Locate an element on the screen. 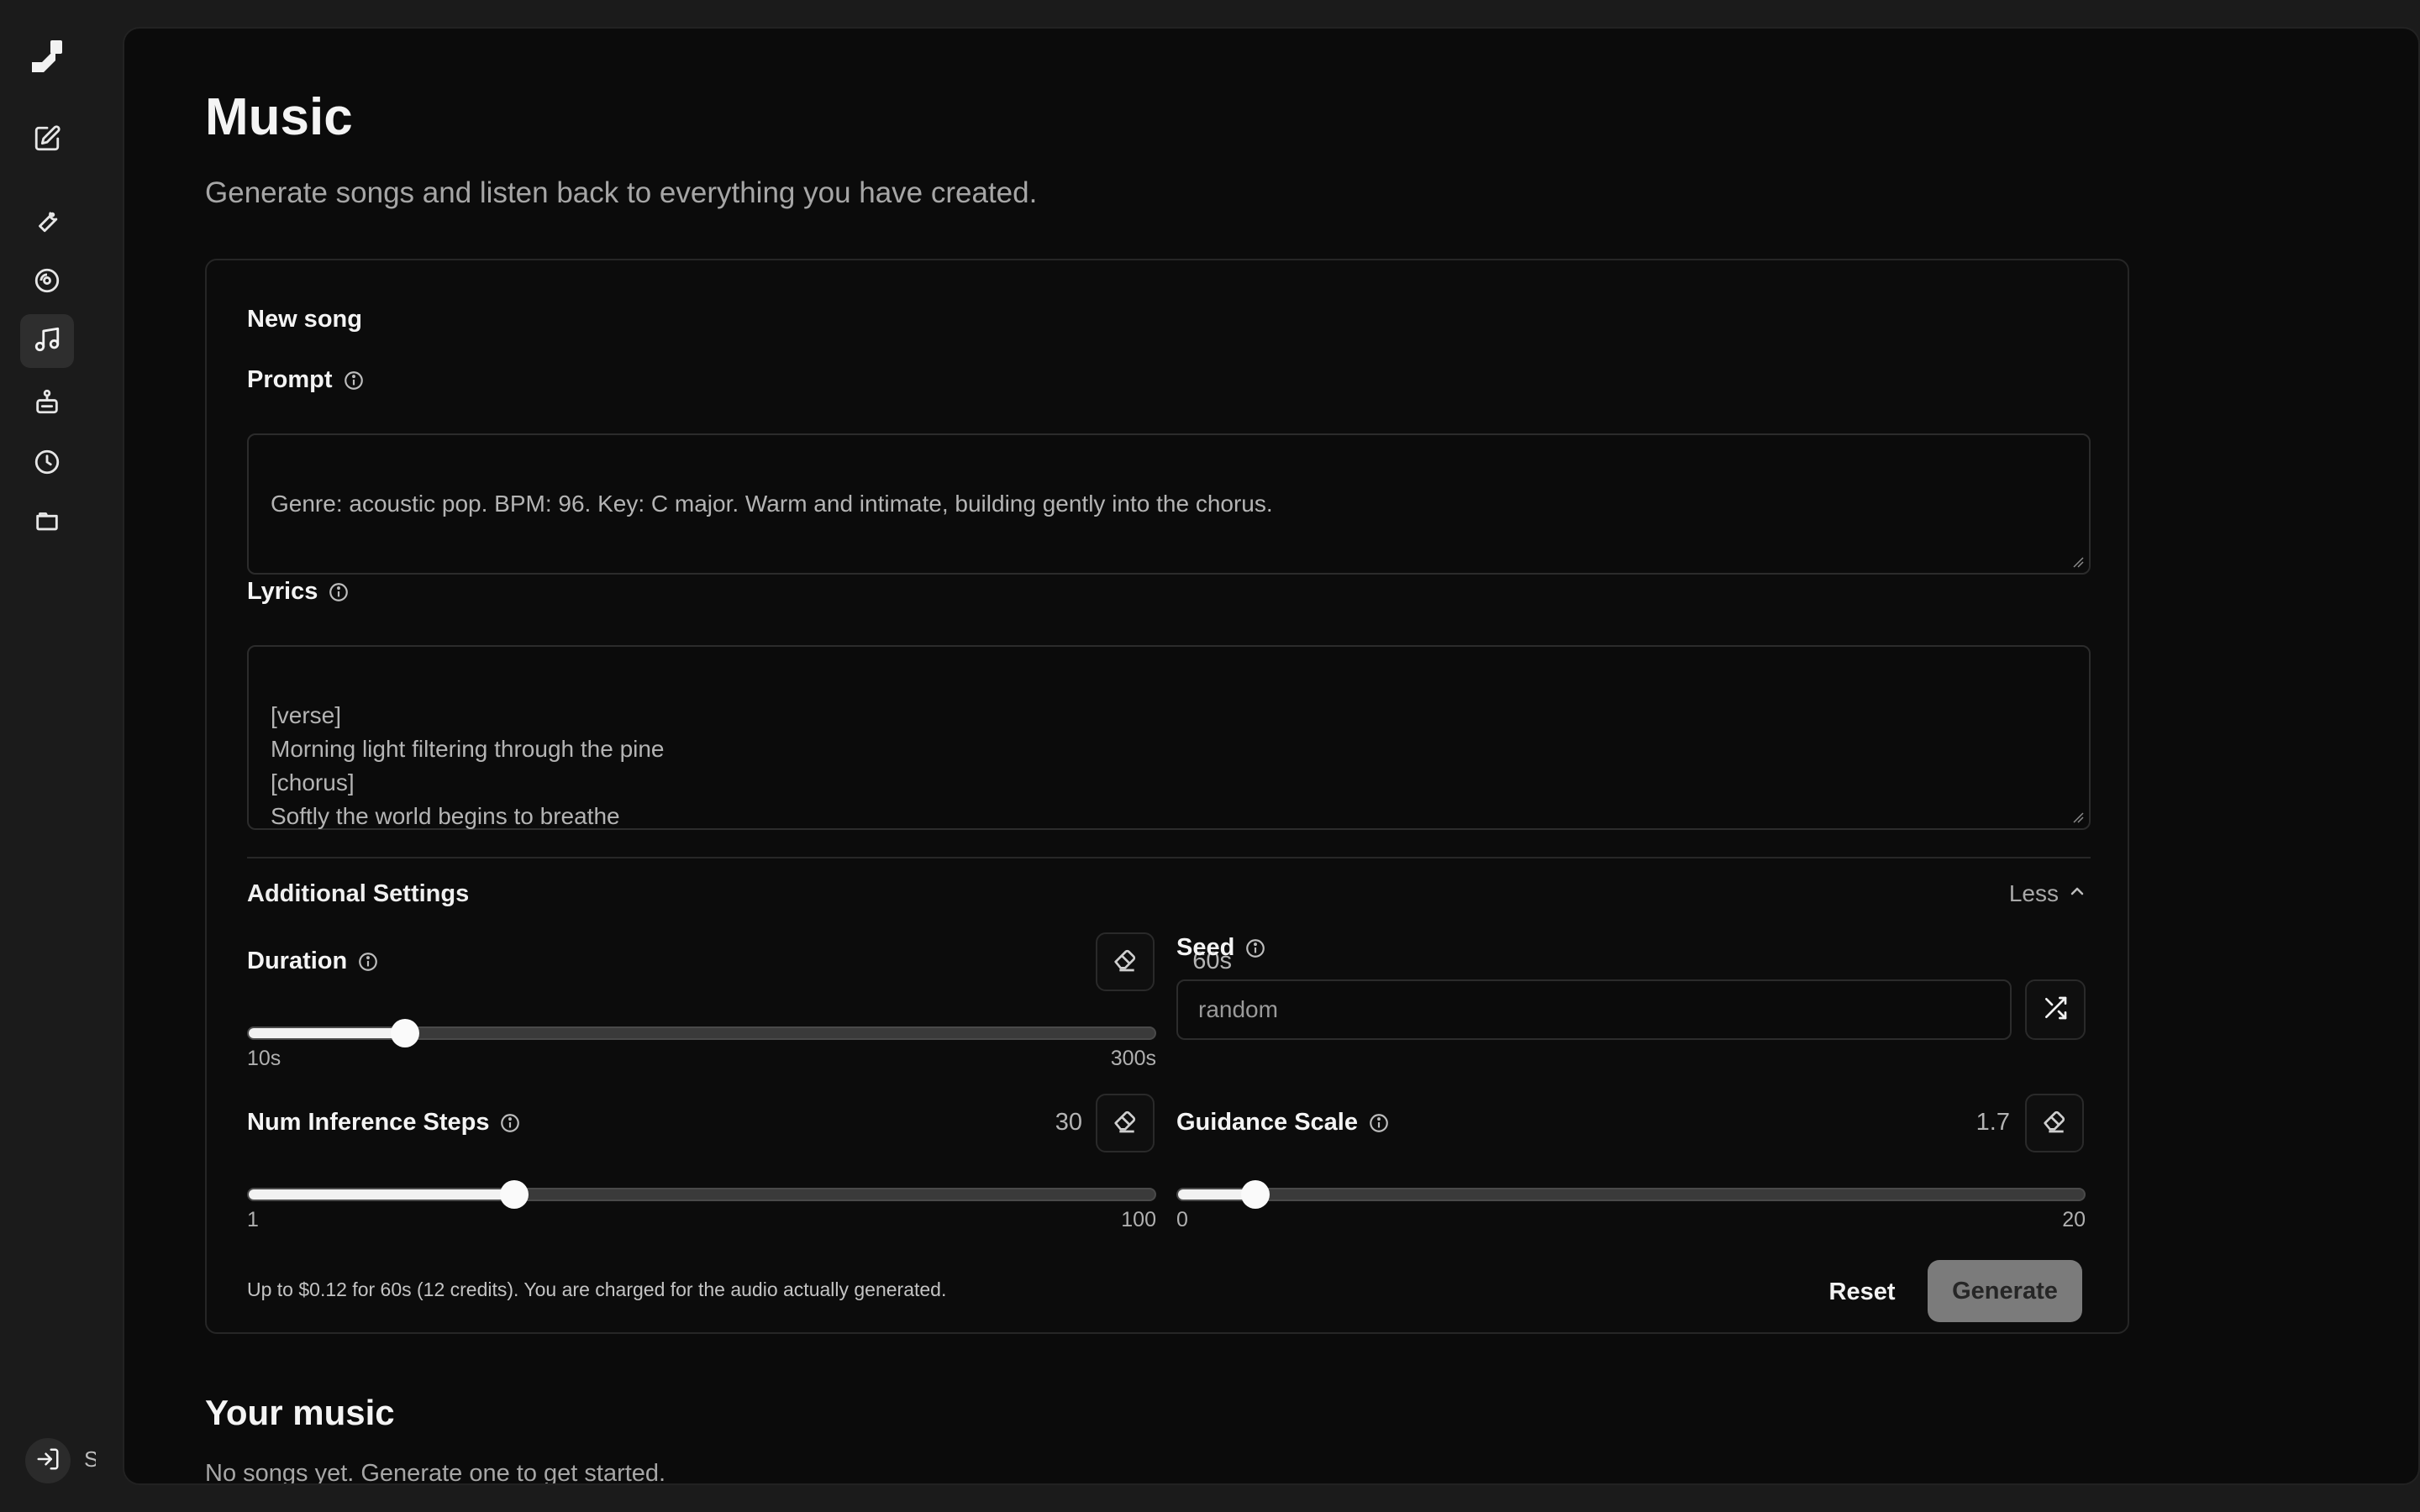 Image resolution: width=2420 pixels, height=1512 pixels. page-title: Music is located at coordinates (279, 117).